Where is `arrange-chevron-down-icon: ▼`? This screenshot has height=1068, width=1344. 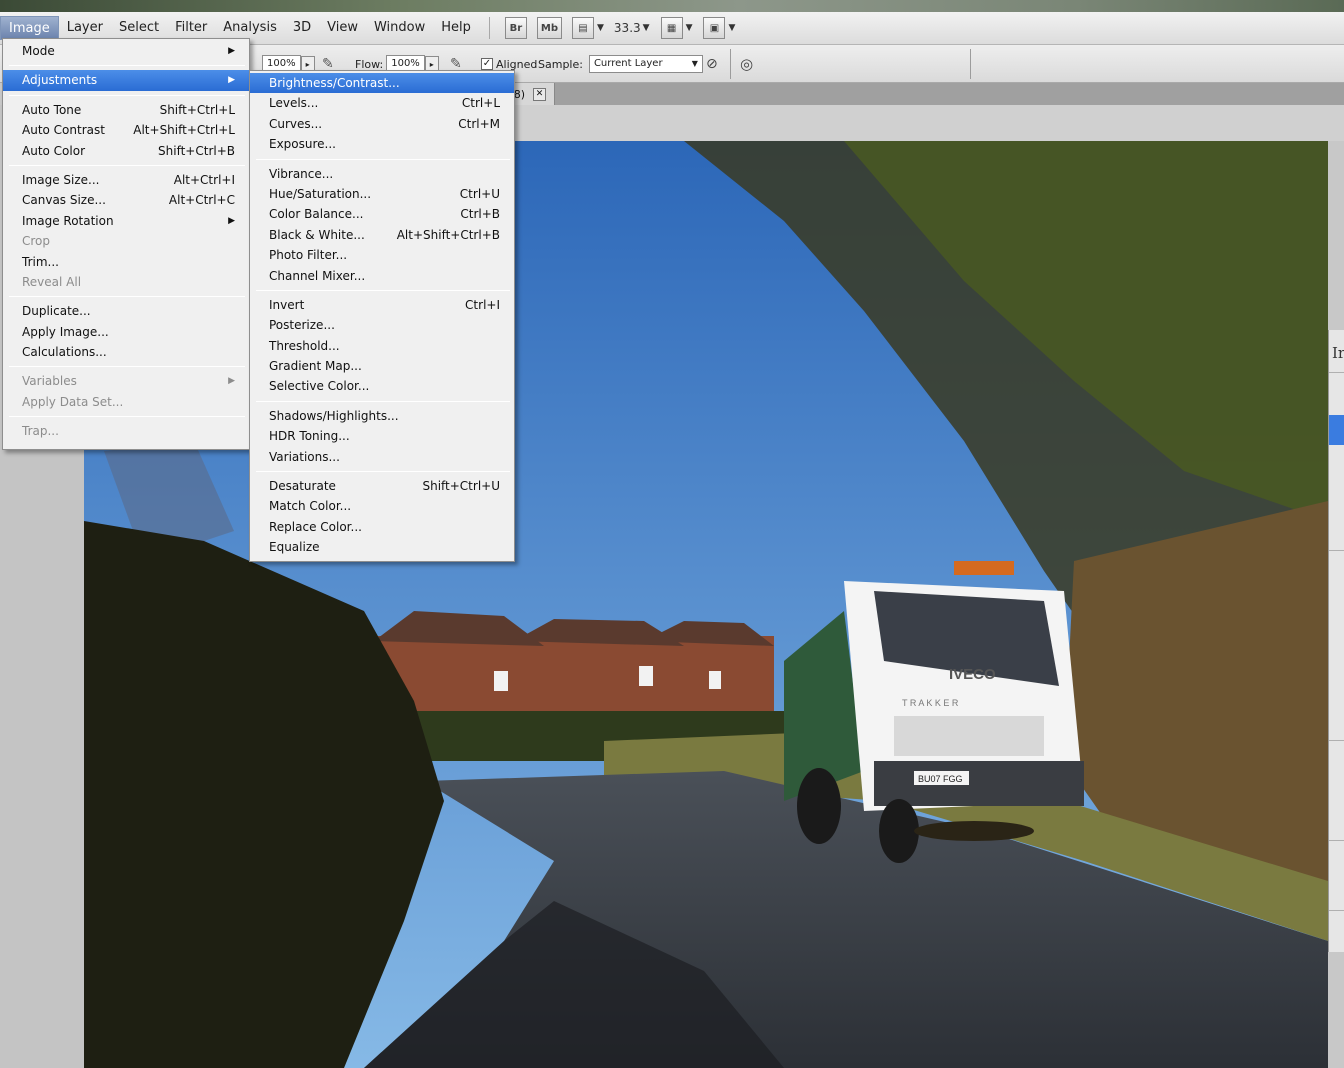
arrange-chevron-down-icon: ▼ is located at coordinates (689, 28).